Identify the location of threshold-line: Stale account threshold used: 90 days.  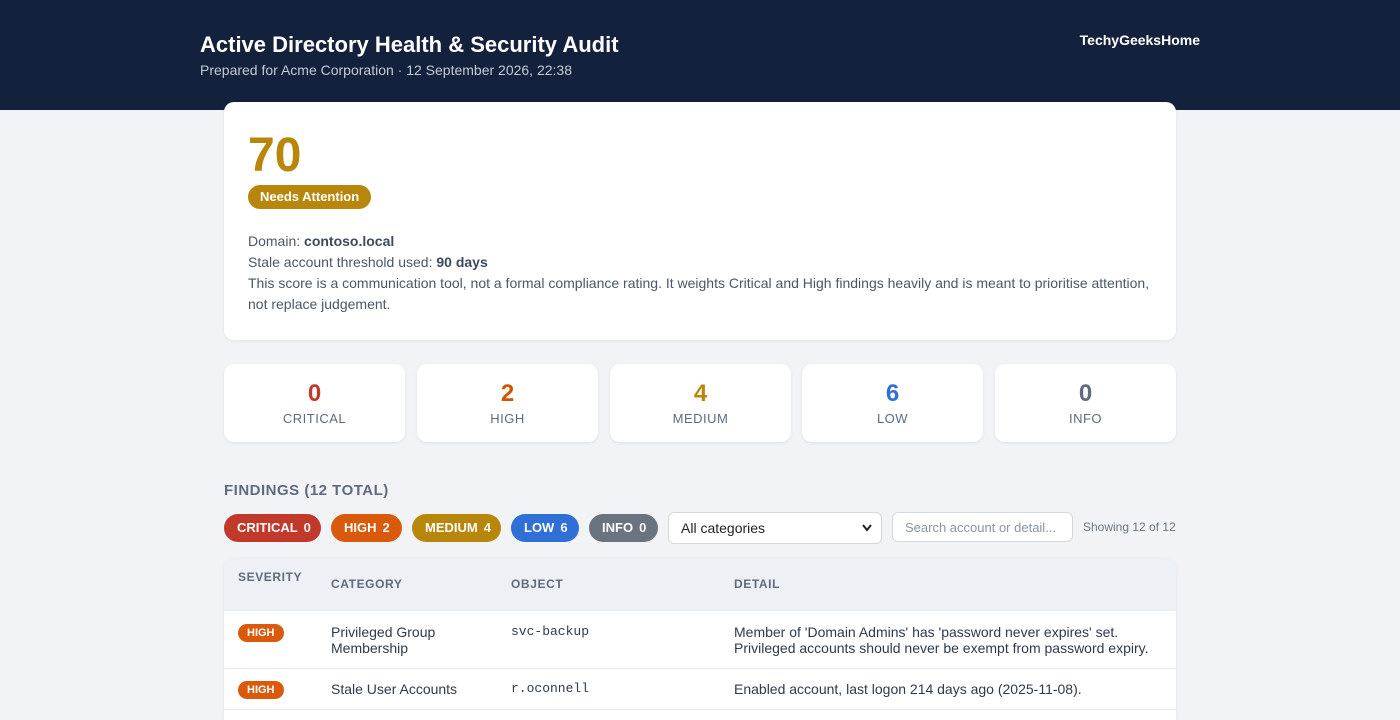
(700, 262).